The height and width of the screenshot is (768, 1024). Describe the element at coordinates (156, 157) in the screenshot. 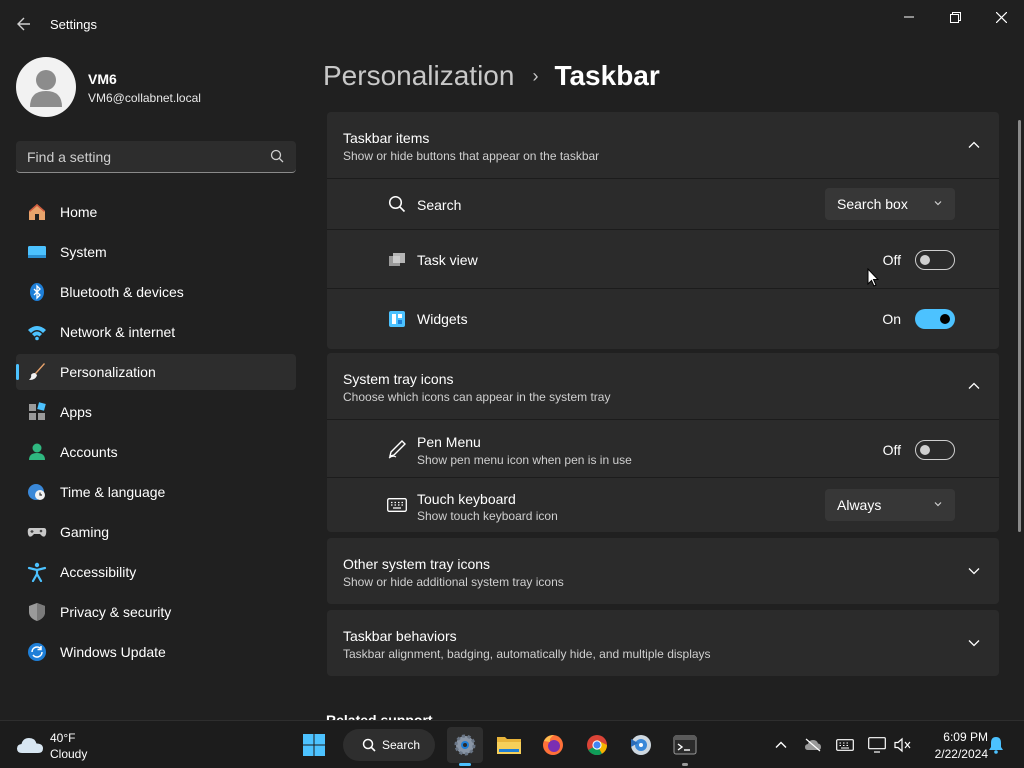

I see `search-input: Find a setting` at that location.